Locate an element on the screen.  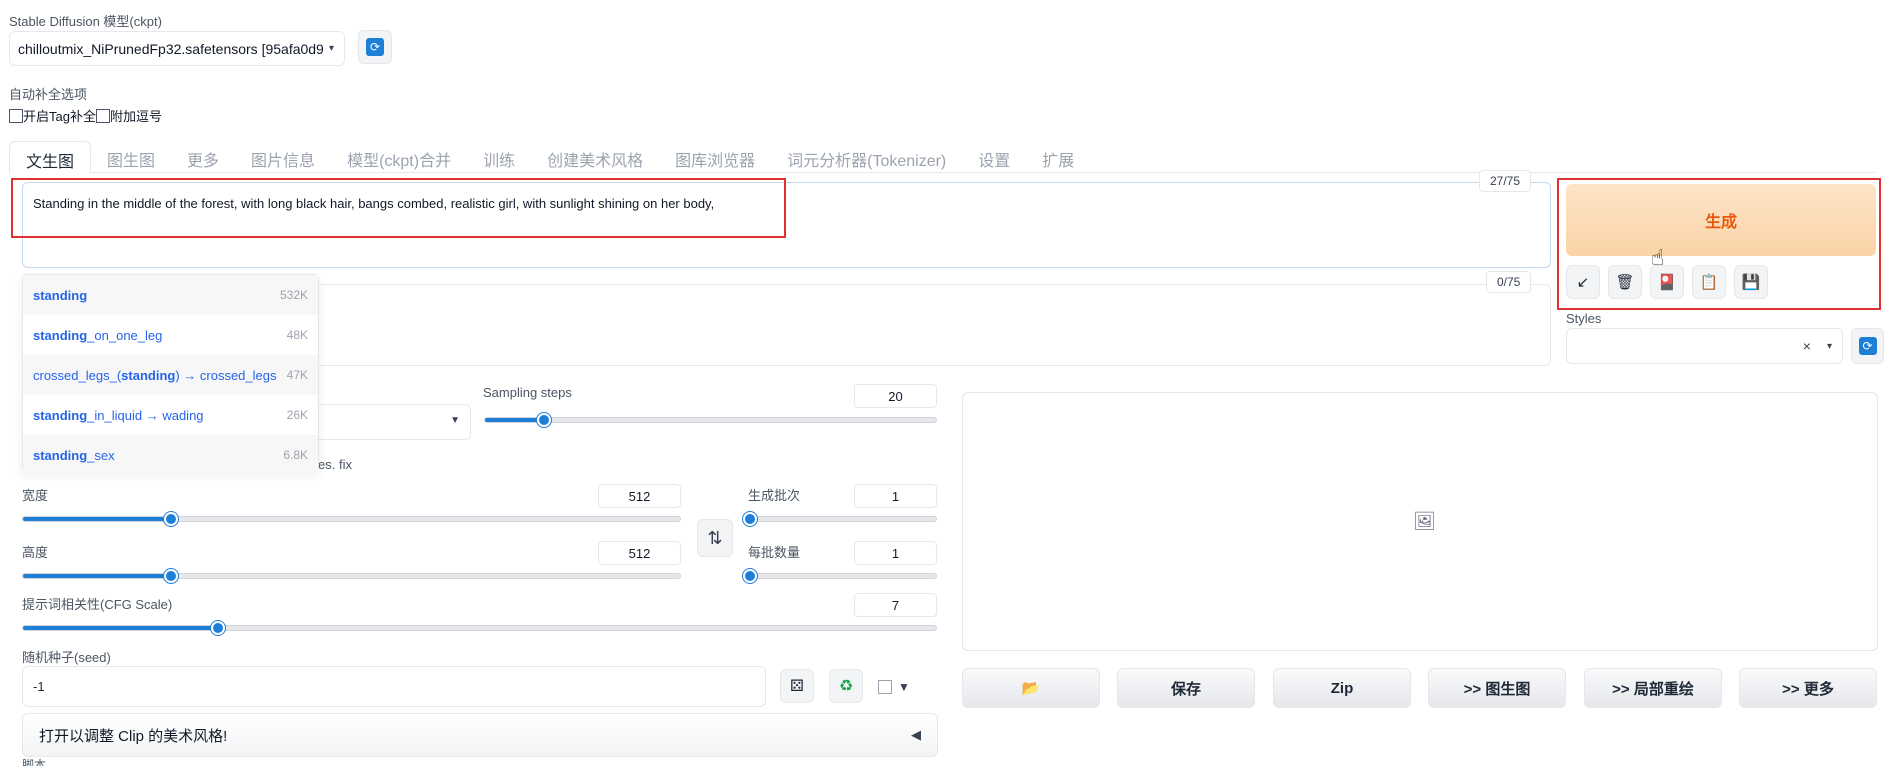
tag-autocomplete-label: 开启Tag补全 is located at coordinates (59, 116).